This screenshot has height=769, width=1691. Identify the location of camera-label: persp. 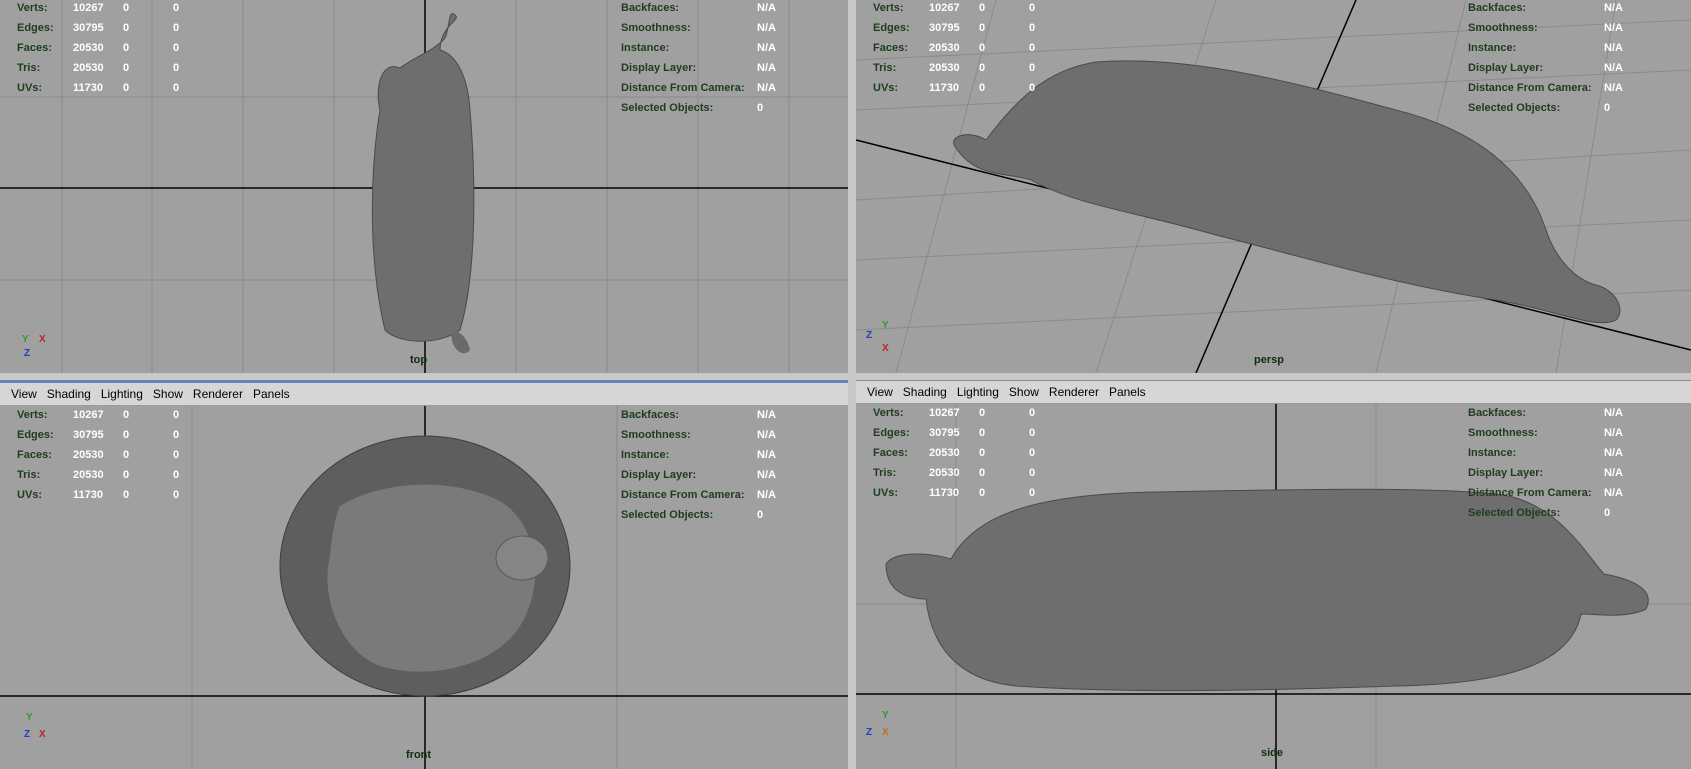
(1269, 360).